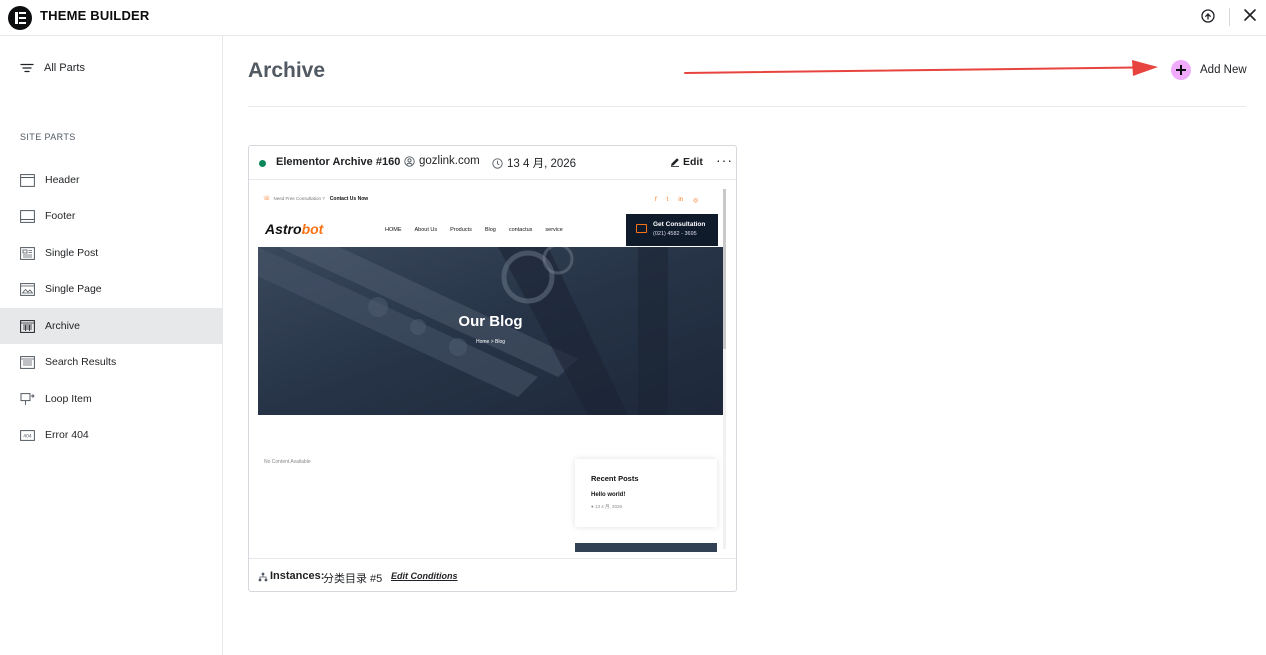 Image resolution: width=1266 pixels, height=655 pixels. Describe the element at coordinates (393, 230) in the screenshot. I see `preview-nav-item: HOME` at that location.